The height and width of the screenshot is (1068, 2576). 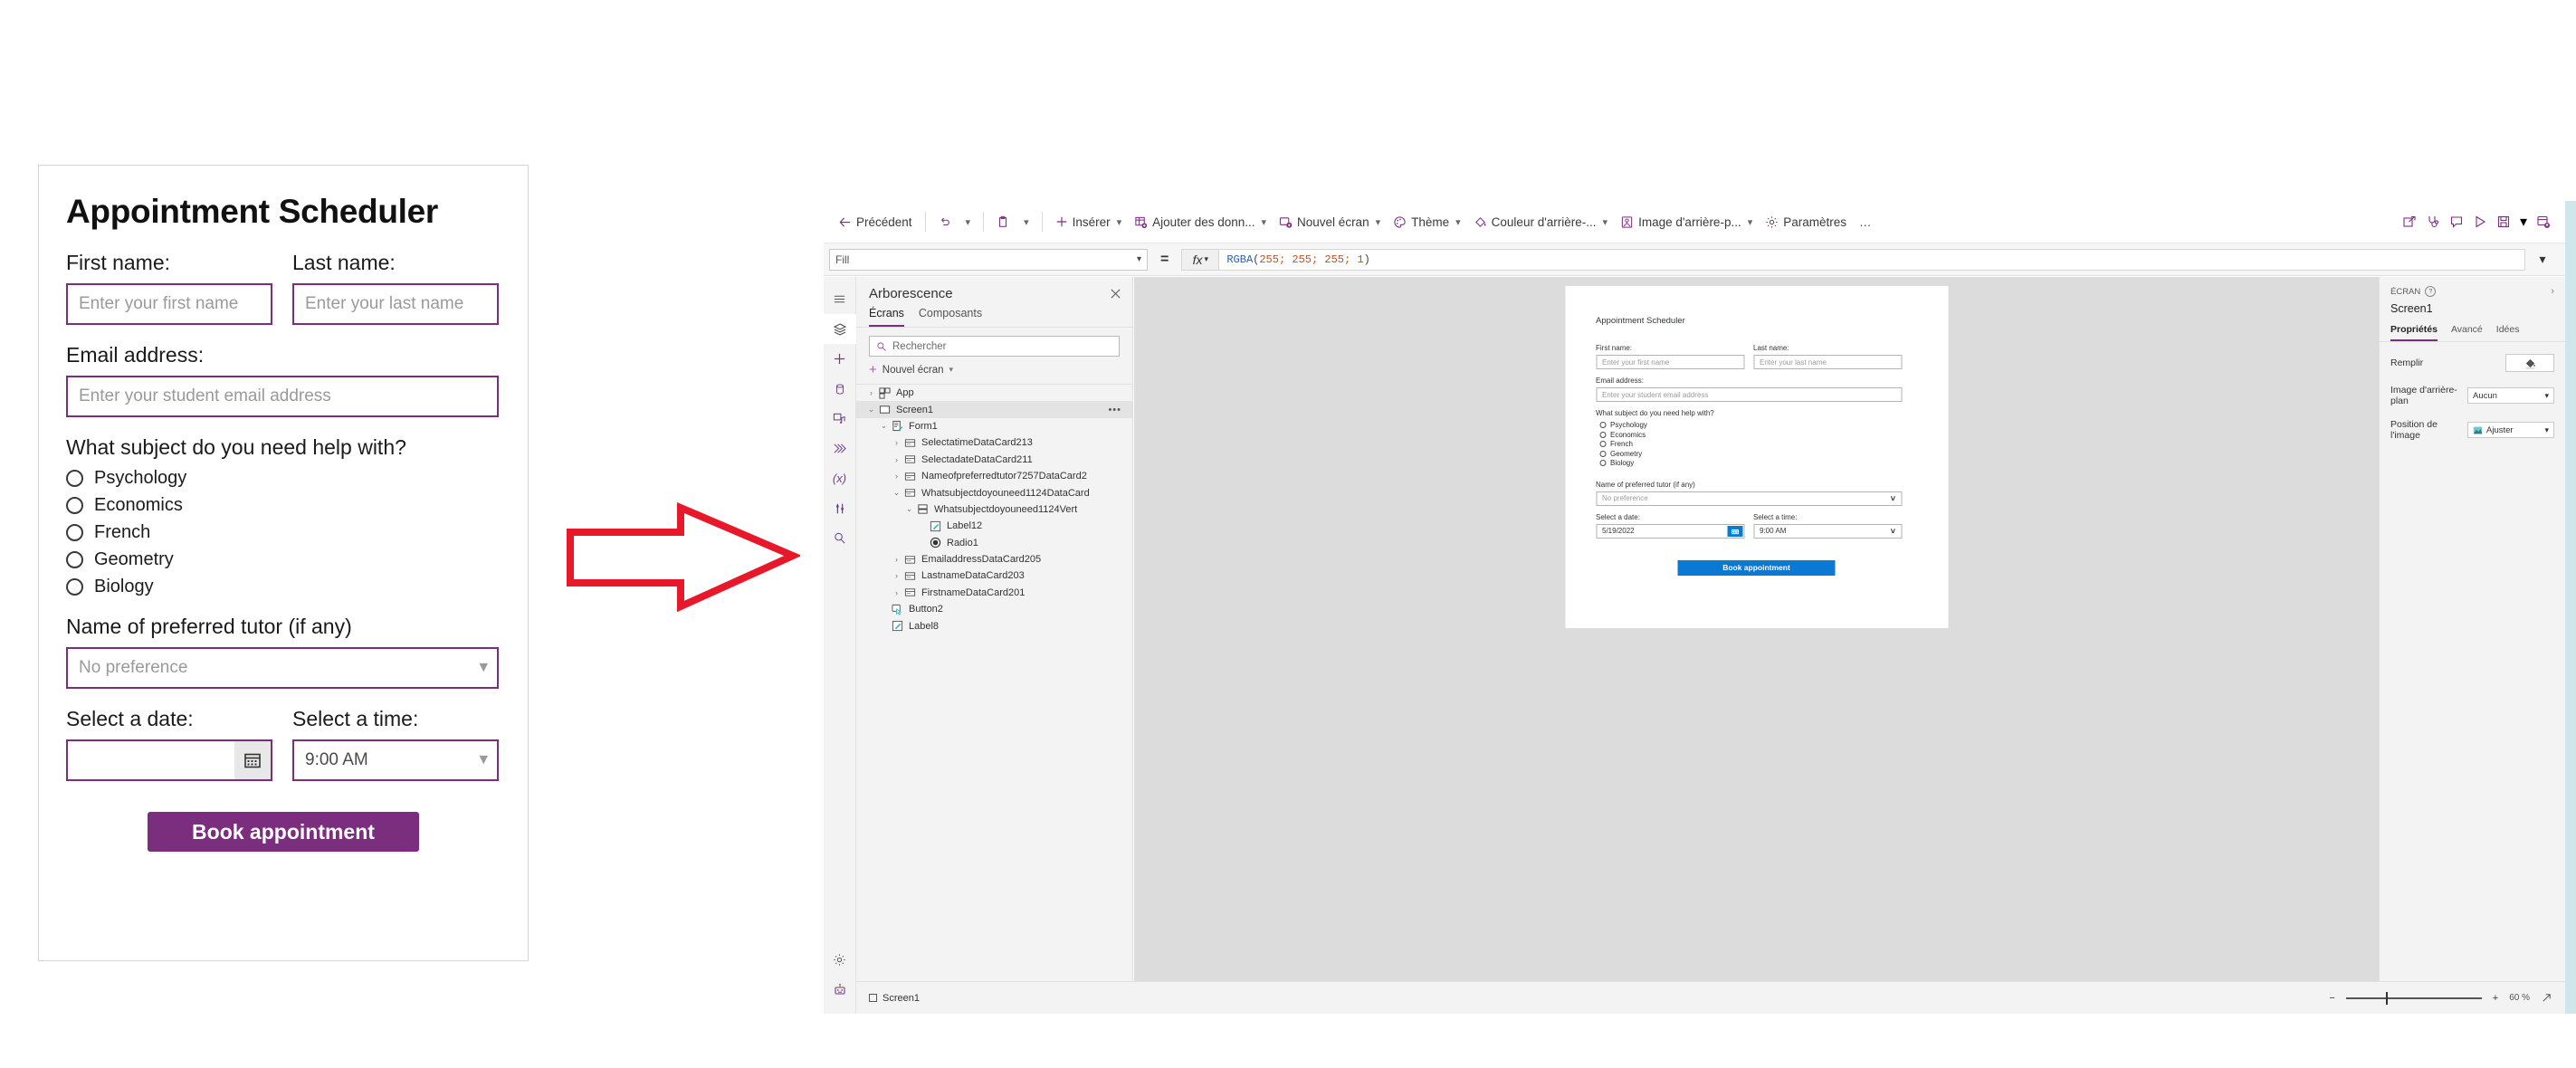 I want to click on preview-tutor-select: No preference ˅, so click(x=1749, y=498).